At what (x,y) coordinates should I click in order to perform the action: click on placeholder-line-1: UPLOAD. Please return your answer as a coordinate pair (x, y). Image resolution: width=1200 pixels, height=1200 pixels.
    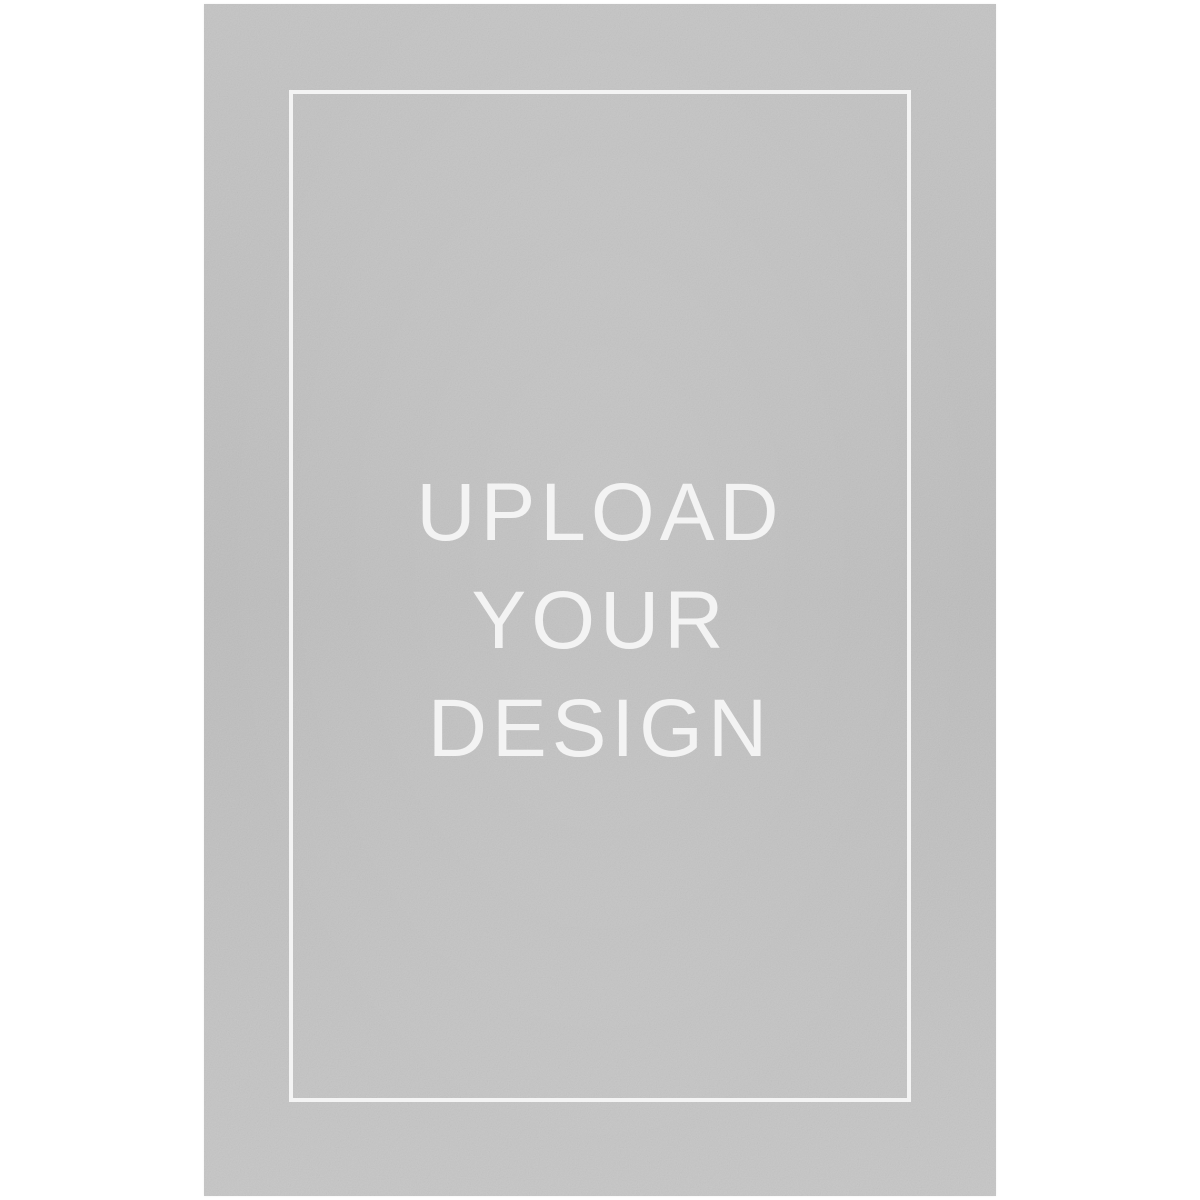
    Looking at the image, I should click on (600, 512).